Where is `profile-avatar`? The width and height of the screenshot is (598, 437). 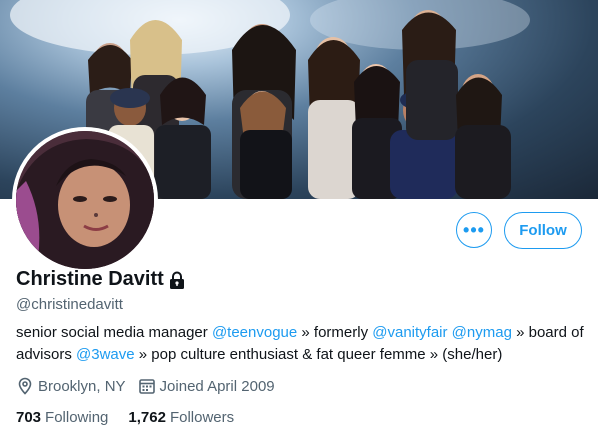 profile-avatar is located at coordinates (85, 200).